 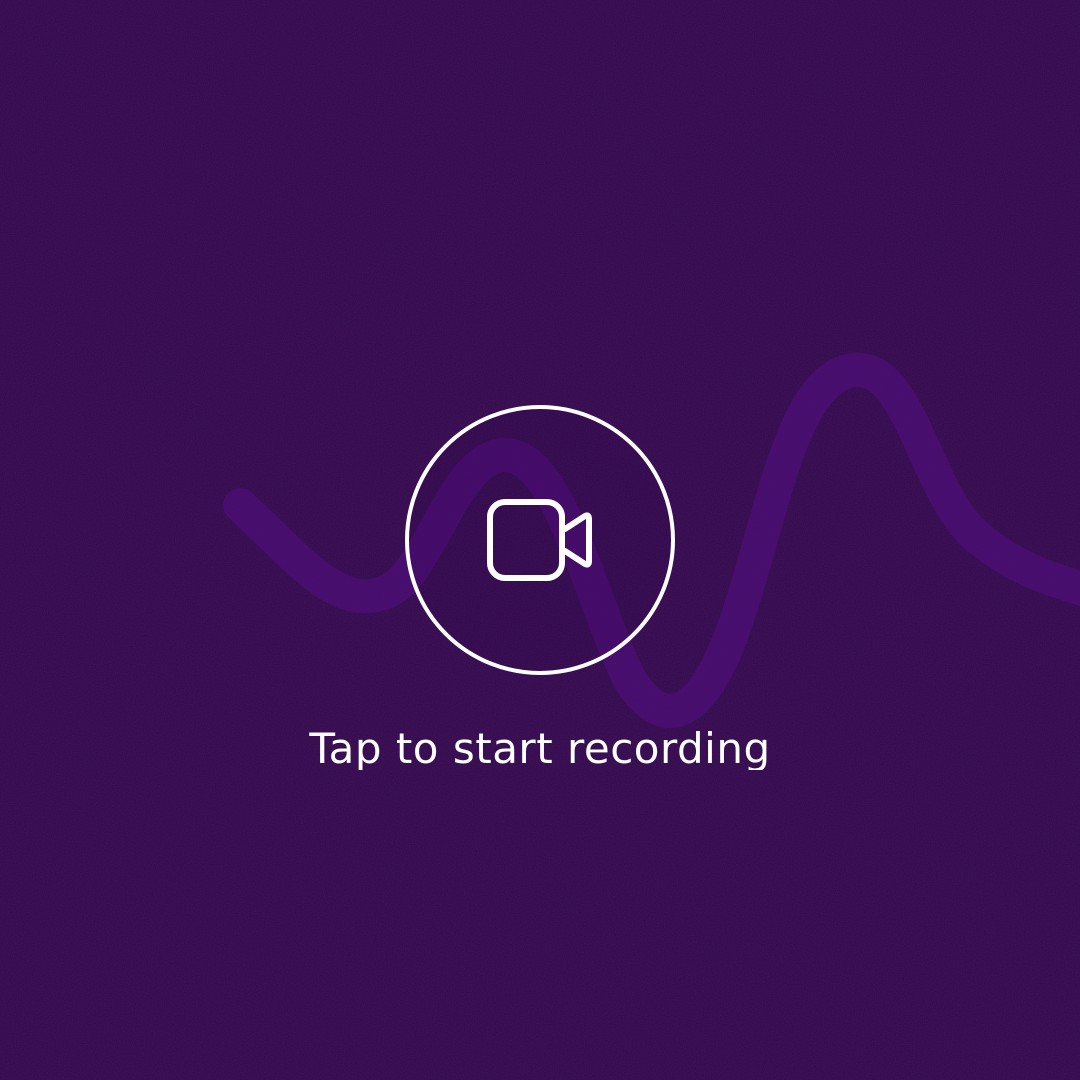 I want to click on start-recording-button, so click(x=540, y=540).